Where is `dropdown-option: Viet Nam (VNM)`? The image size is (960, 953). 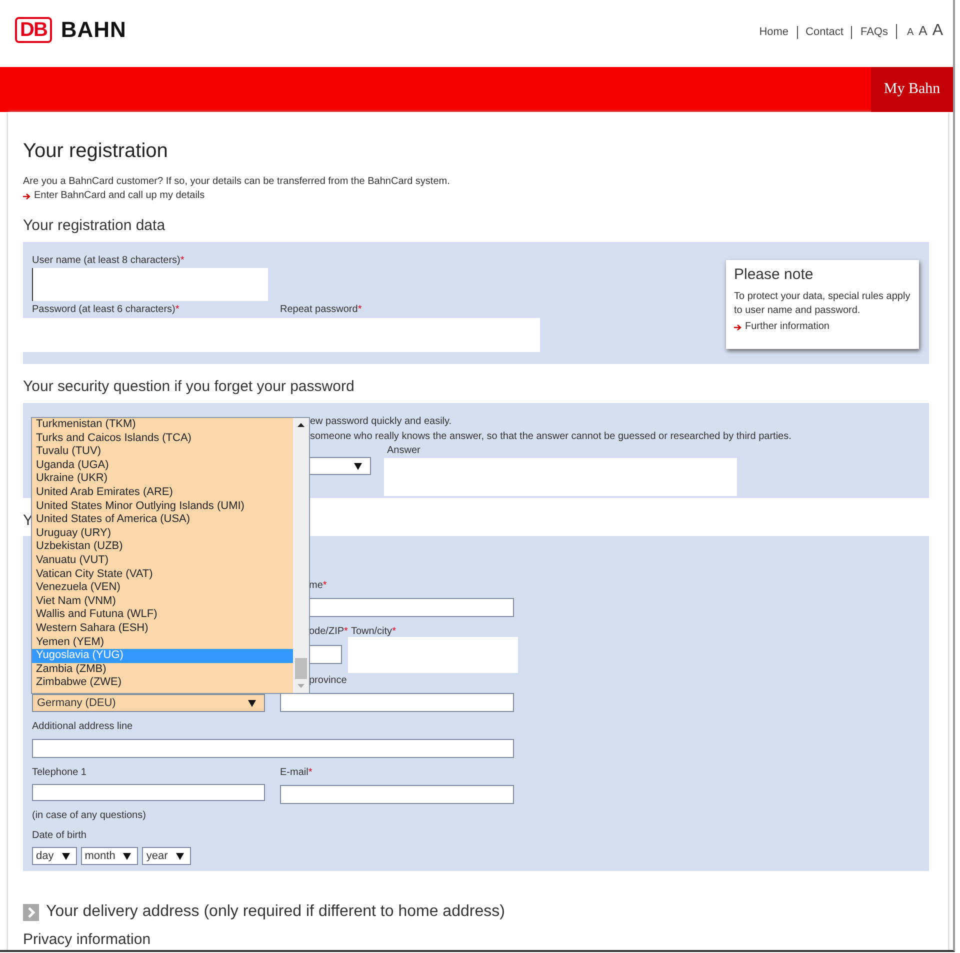
dropdown-option: Viet Nam (VNM) is located at coordinates (162, 601).